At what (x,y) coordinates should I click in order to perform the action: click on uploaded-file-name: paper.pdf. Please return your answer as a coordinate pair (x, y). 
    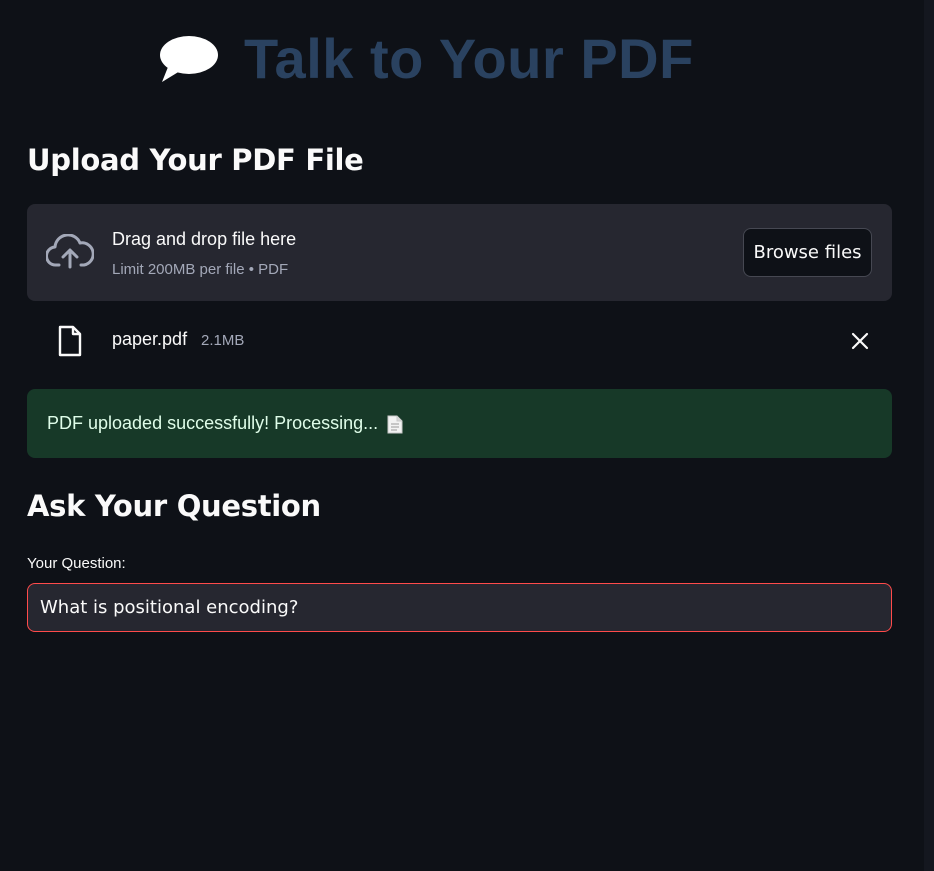
    Looking at the image, I should click on (150, 339).